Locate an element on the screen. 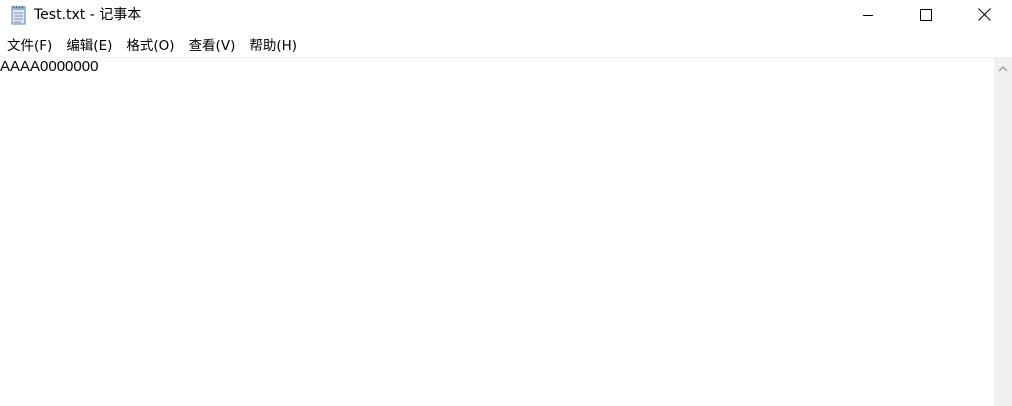 Image resolution: width=1012 pixels, height=406 pixels. window-title: Test.txt - 记事本 is located at coordinates (88, 15).